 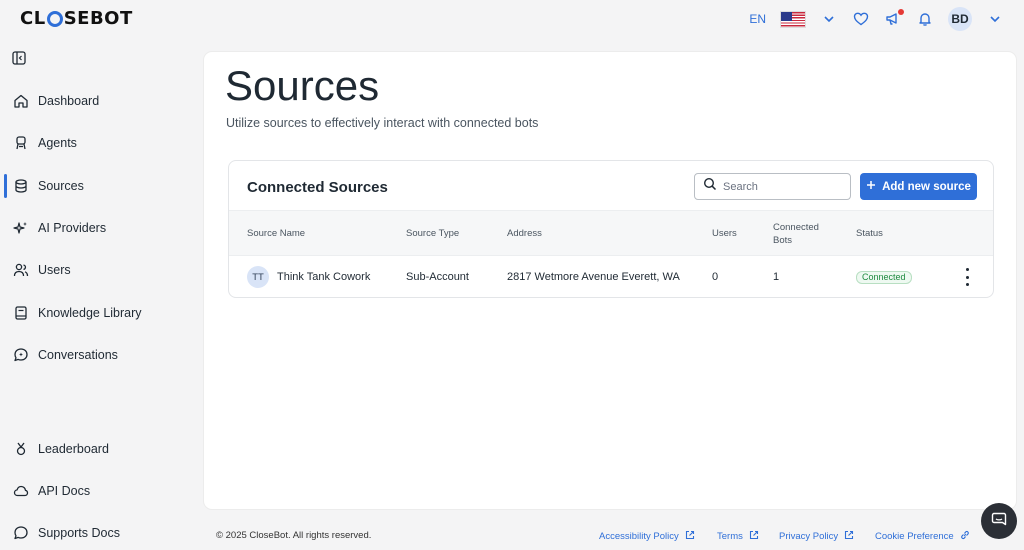 What do you see at coordinates (317, 187) in the screenshot?
I see `panel-title: Connected Sources` at bounding box center [317, 187].